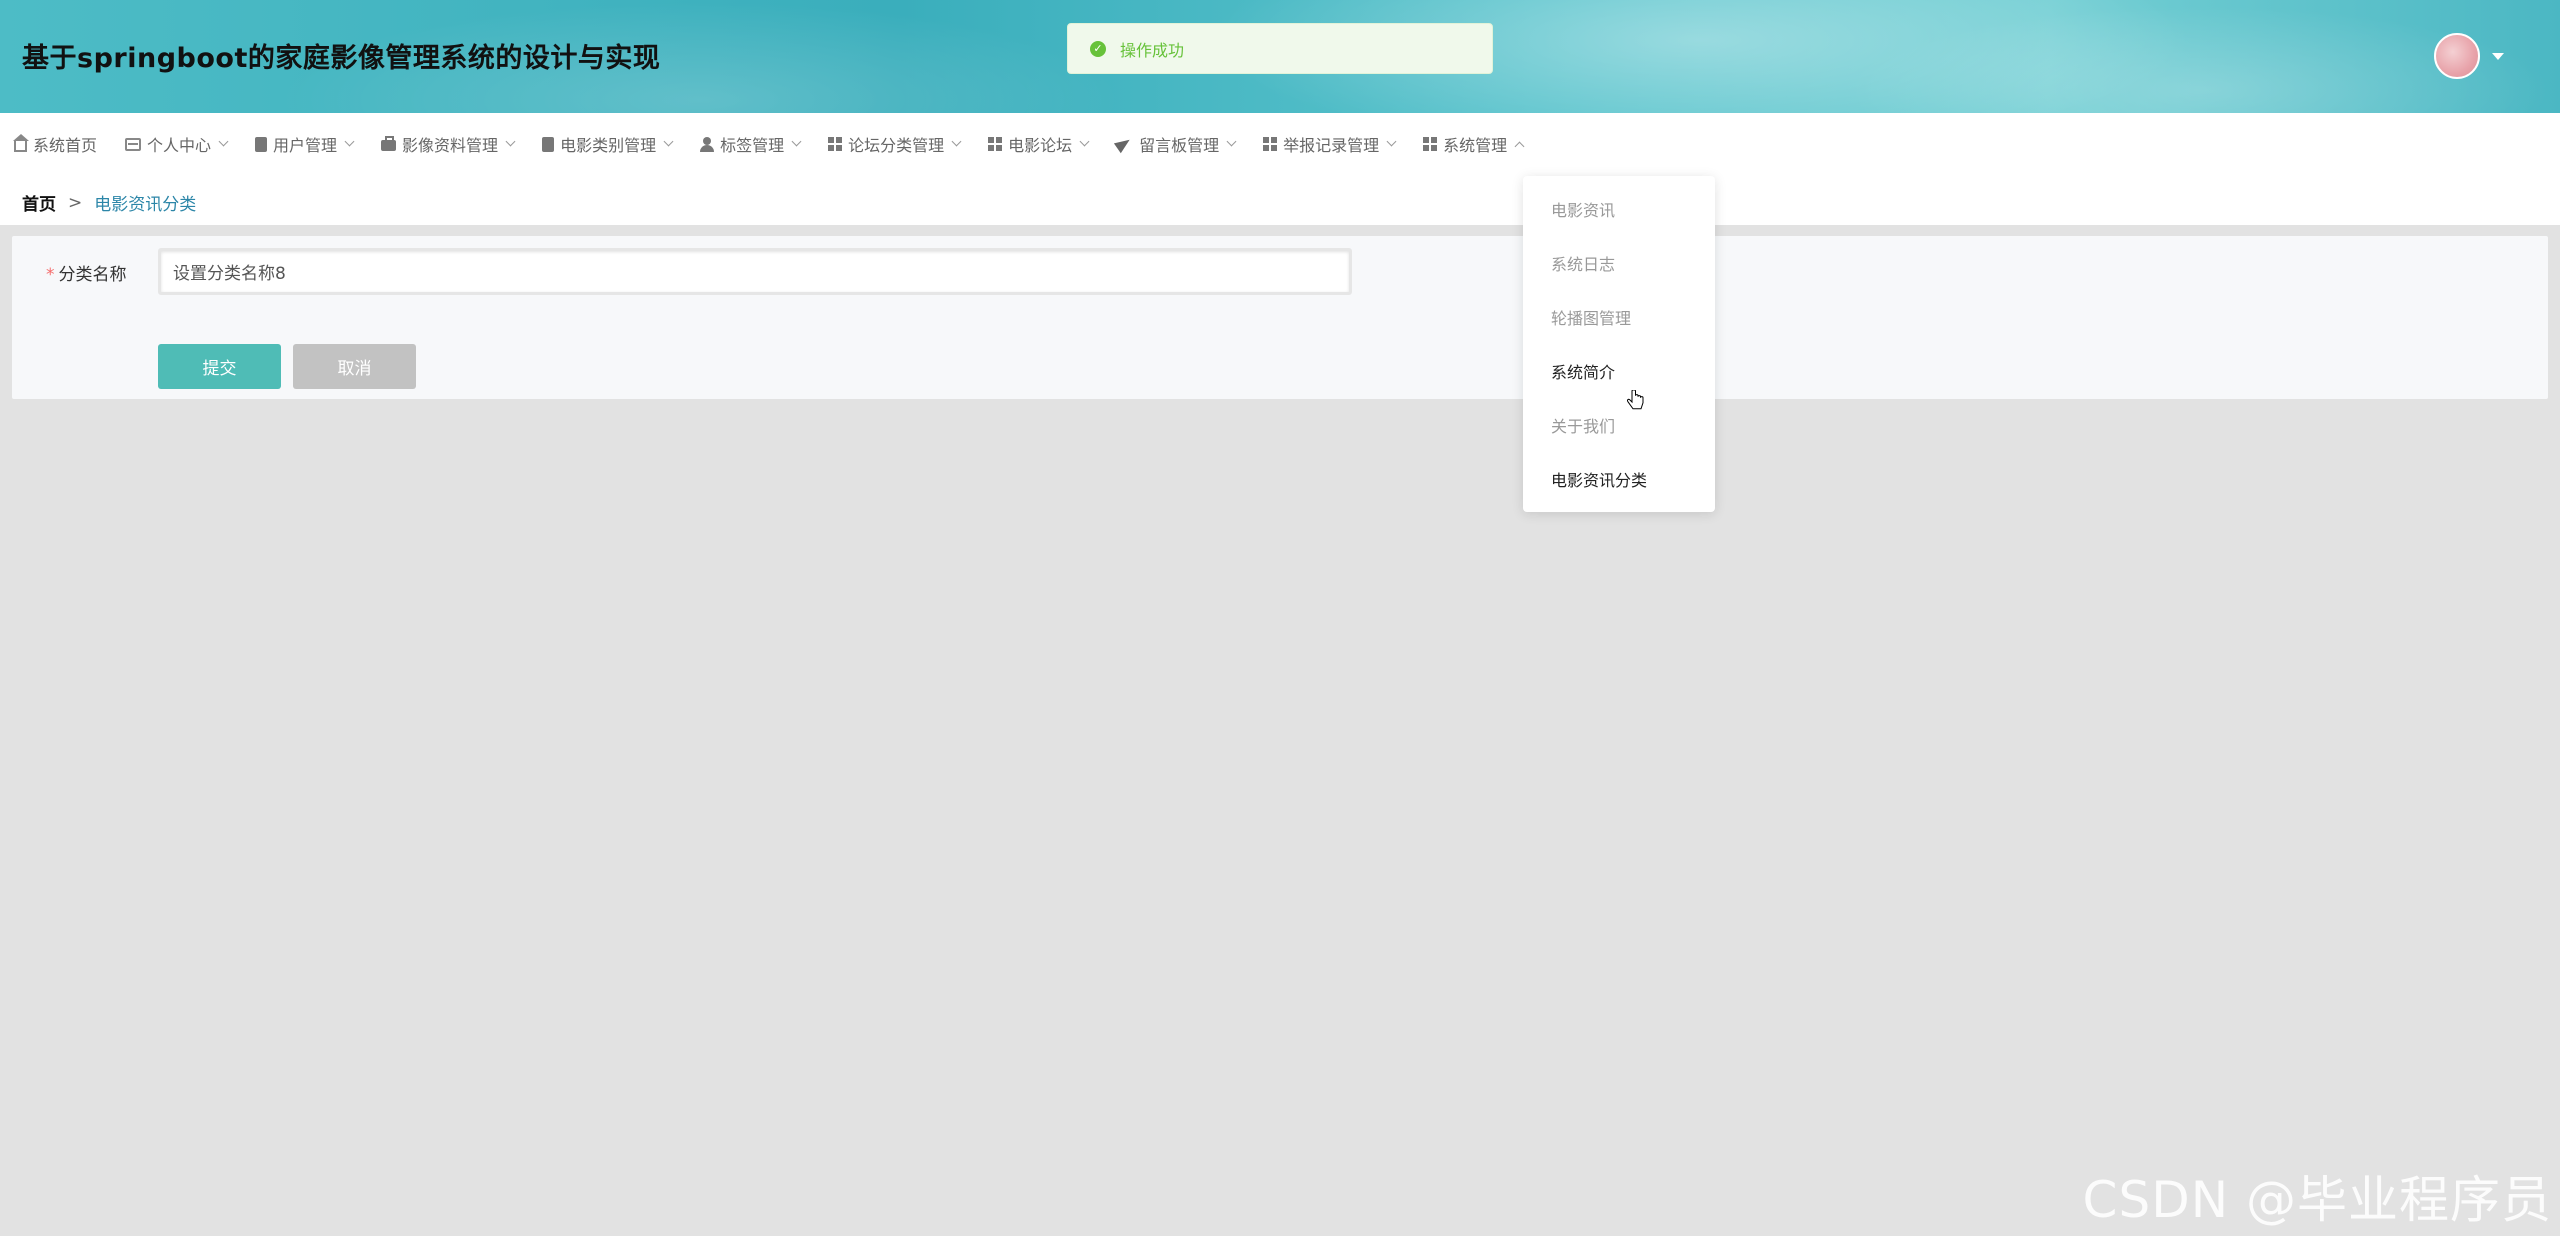 The width and height of the screenshot is (2560, 1236). I want to click on nav-item-forum-category: 论坛分类管理, so click(894, 144).